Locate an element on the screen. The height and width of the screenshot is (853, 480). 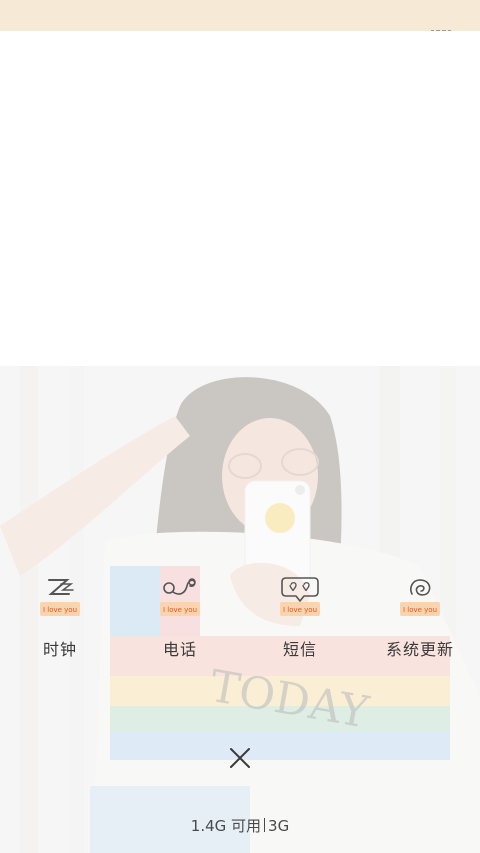
status-bar is located at coordinates (240, 15).